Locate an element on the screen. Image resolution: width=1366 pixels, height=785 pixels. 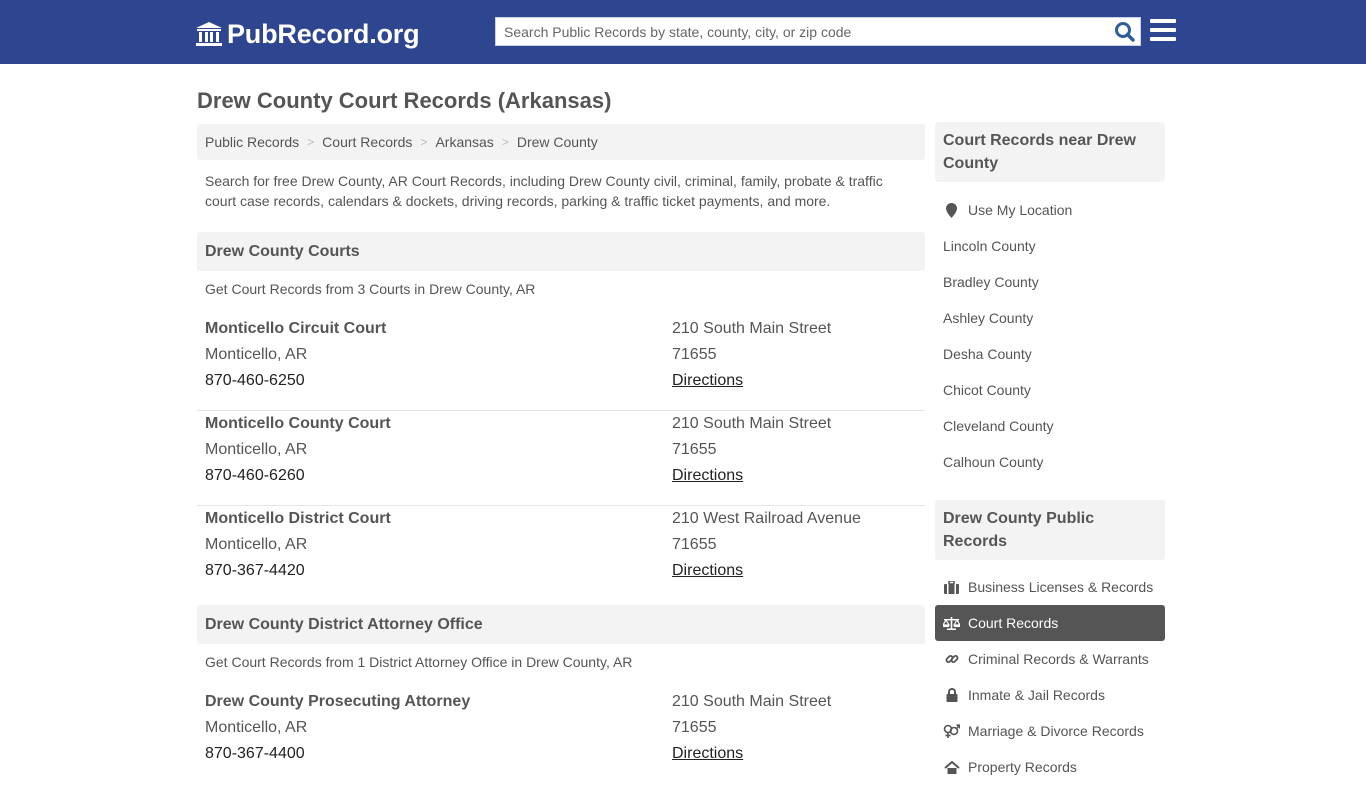
sidebar-item-label: Property Records is located at coordinates (1022, 767).